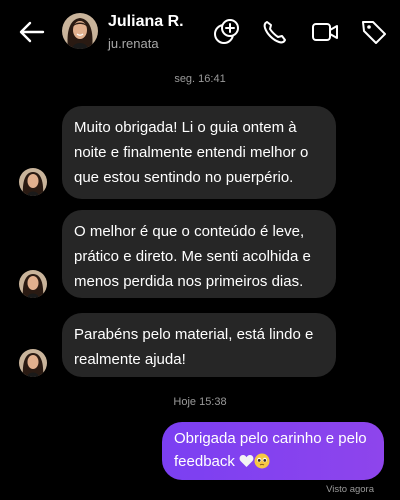 This screenshot has height=500, width=400. I want to click on outgoing-message: Obrigada pelo carinho e pelo feedback, so click(273, 451).